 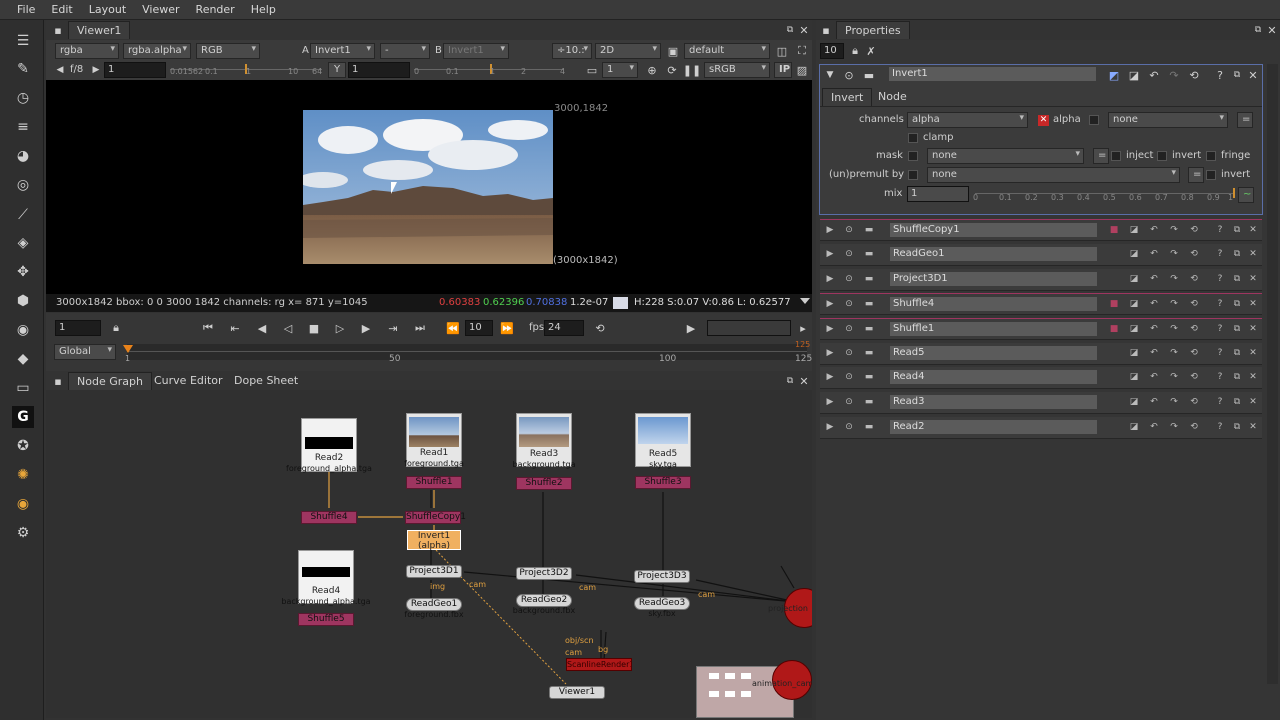 I want to click on collapse-icon: ▼, so click(x=830, y=75).